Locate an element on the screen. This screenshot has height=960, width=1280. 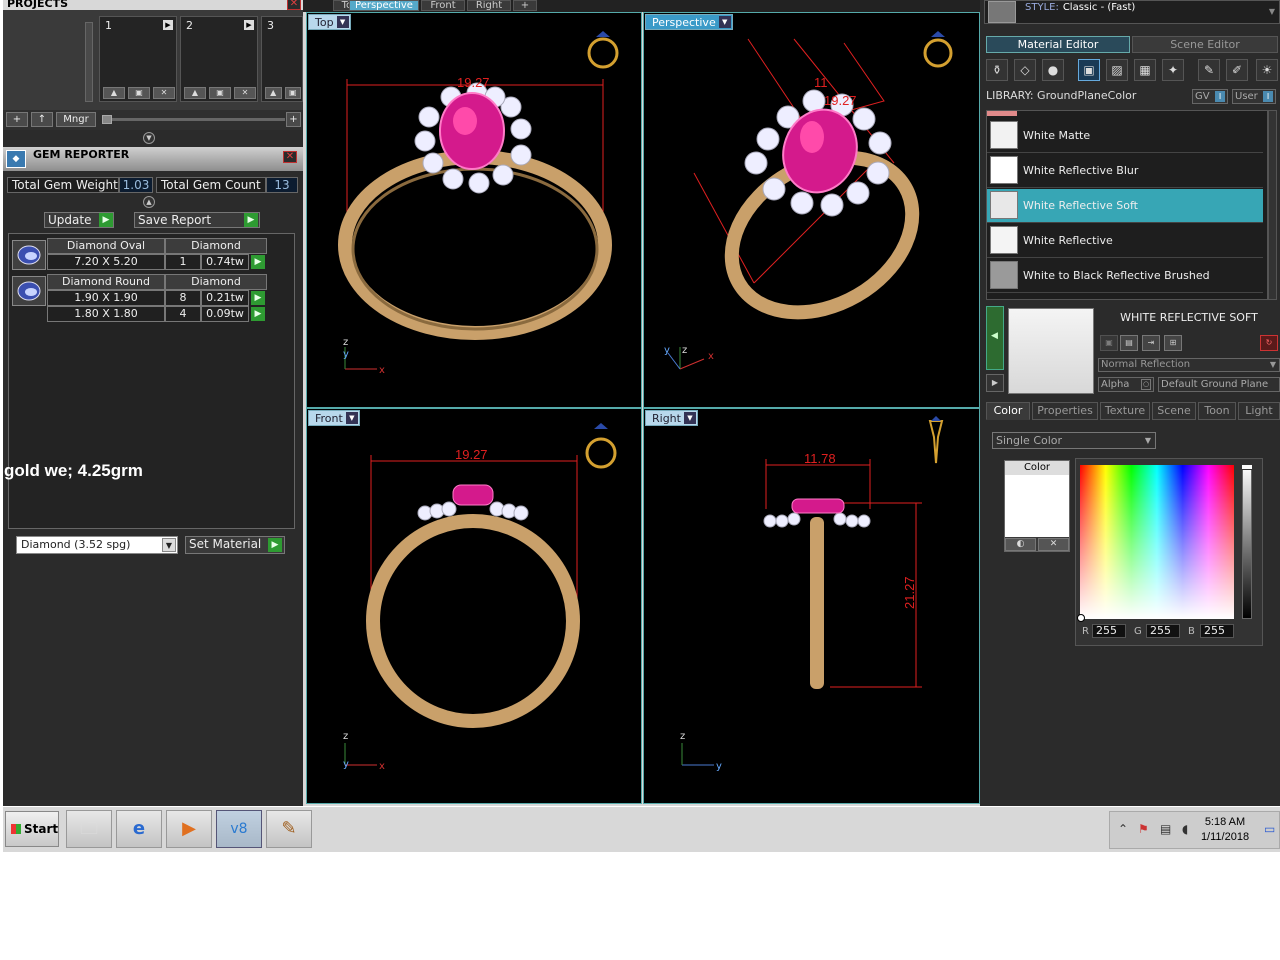
g-input: 255 is located at coordinates (1163, 631).